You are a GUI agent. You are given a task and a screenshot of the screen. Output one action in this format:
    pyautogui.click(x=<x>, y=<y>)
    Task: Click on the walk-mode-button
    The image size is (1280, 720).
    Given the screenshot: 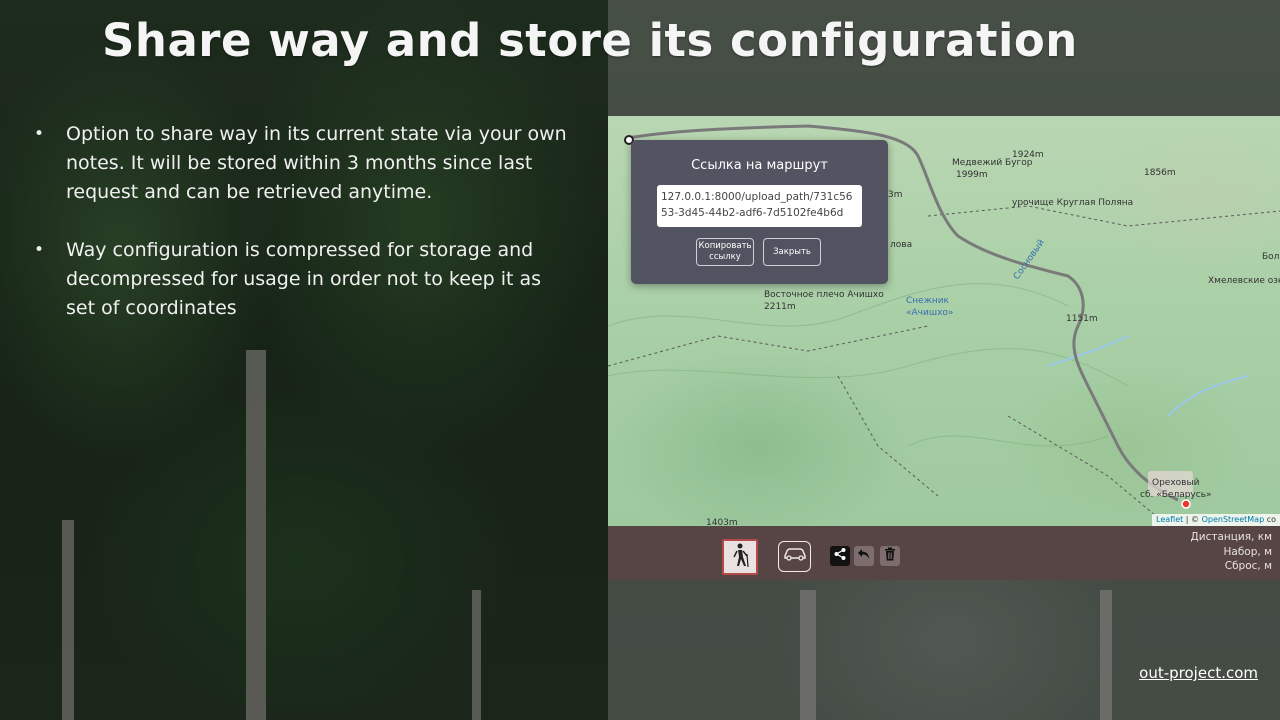 What is the action you would take?
    pyautogui.click(x=740, y=557)
    